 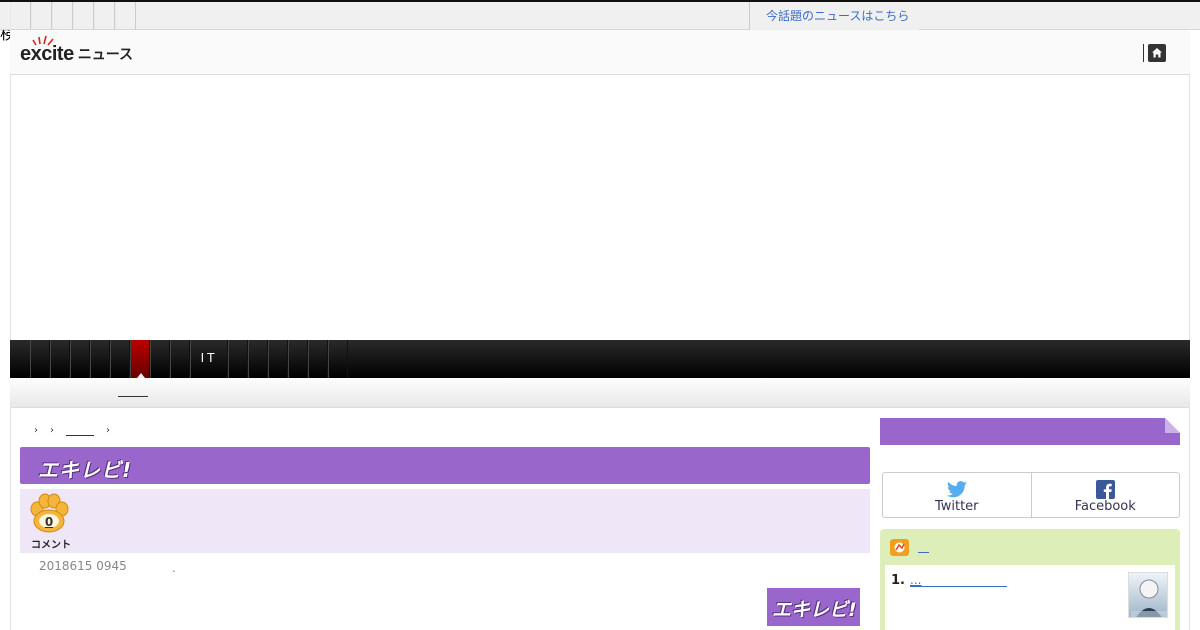 I want to click on sidebar-header, so click(x=1030, y=431).